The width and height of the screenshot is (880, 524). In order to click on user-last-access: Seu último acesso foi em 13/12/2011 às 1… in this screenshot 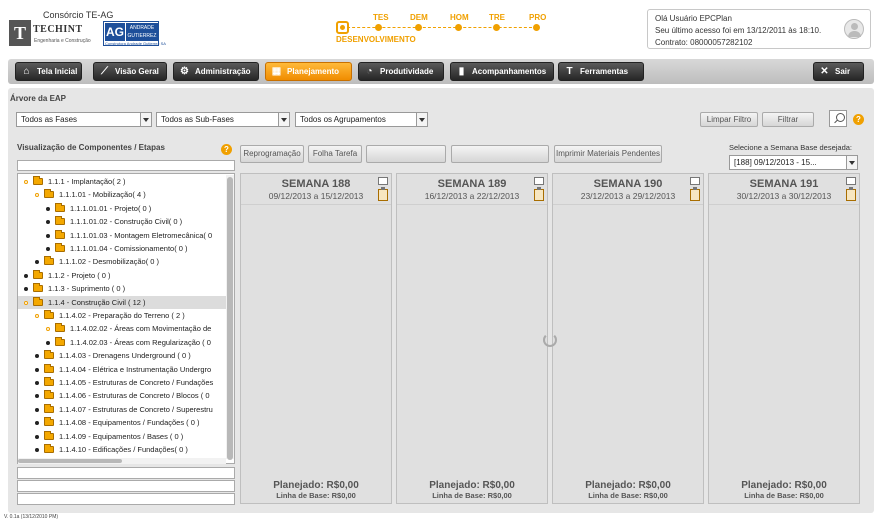, I will do `click(738, 30)`.